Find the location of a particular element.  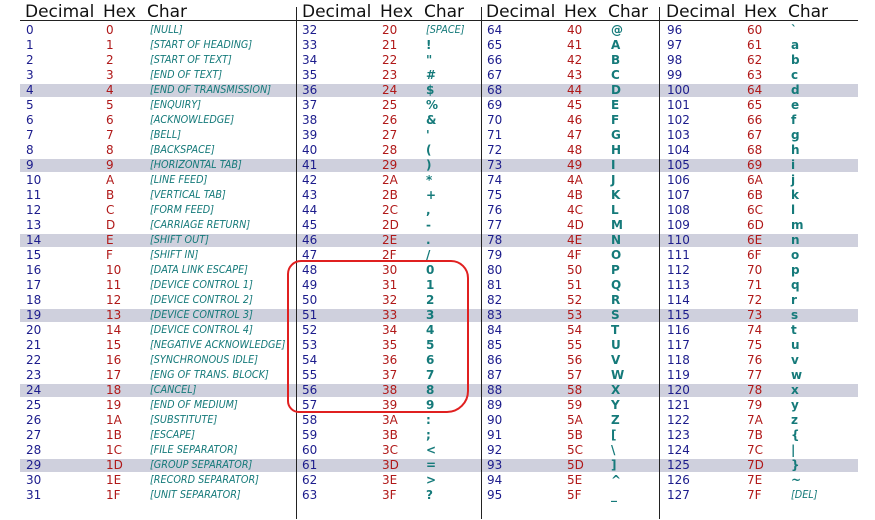

char-cell: [SYNCHRONOUS IDLE] is located at coordinates (204, 360).